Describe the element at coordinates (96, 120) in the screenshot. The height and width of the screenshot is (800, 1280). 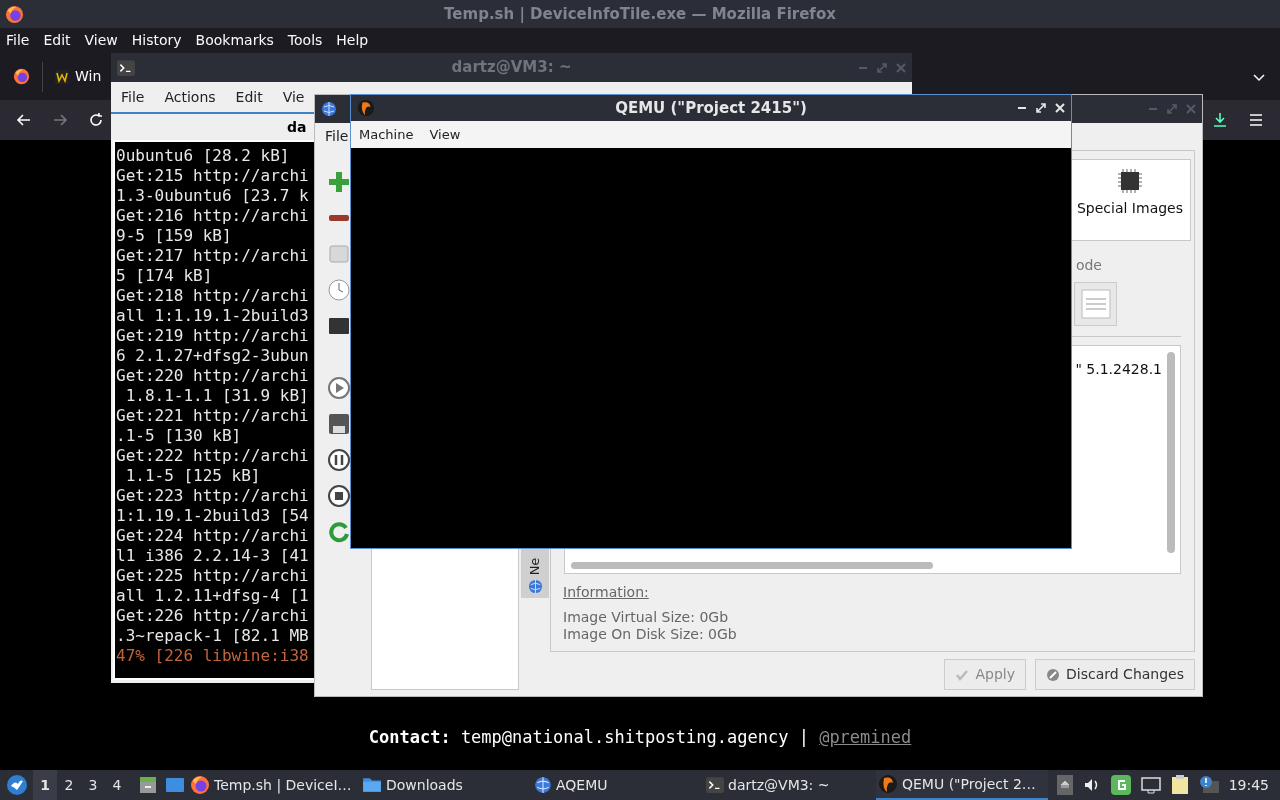
I see `reload-icon` at that location.